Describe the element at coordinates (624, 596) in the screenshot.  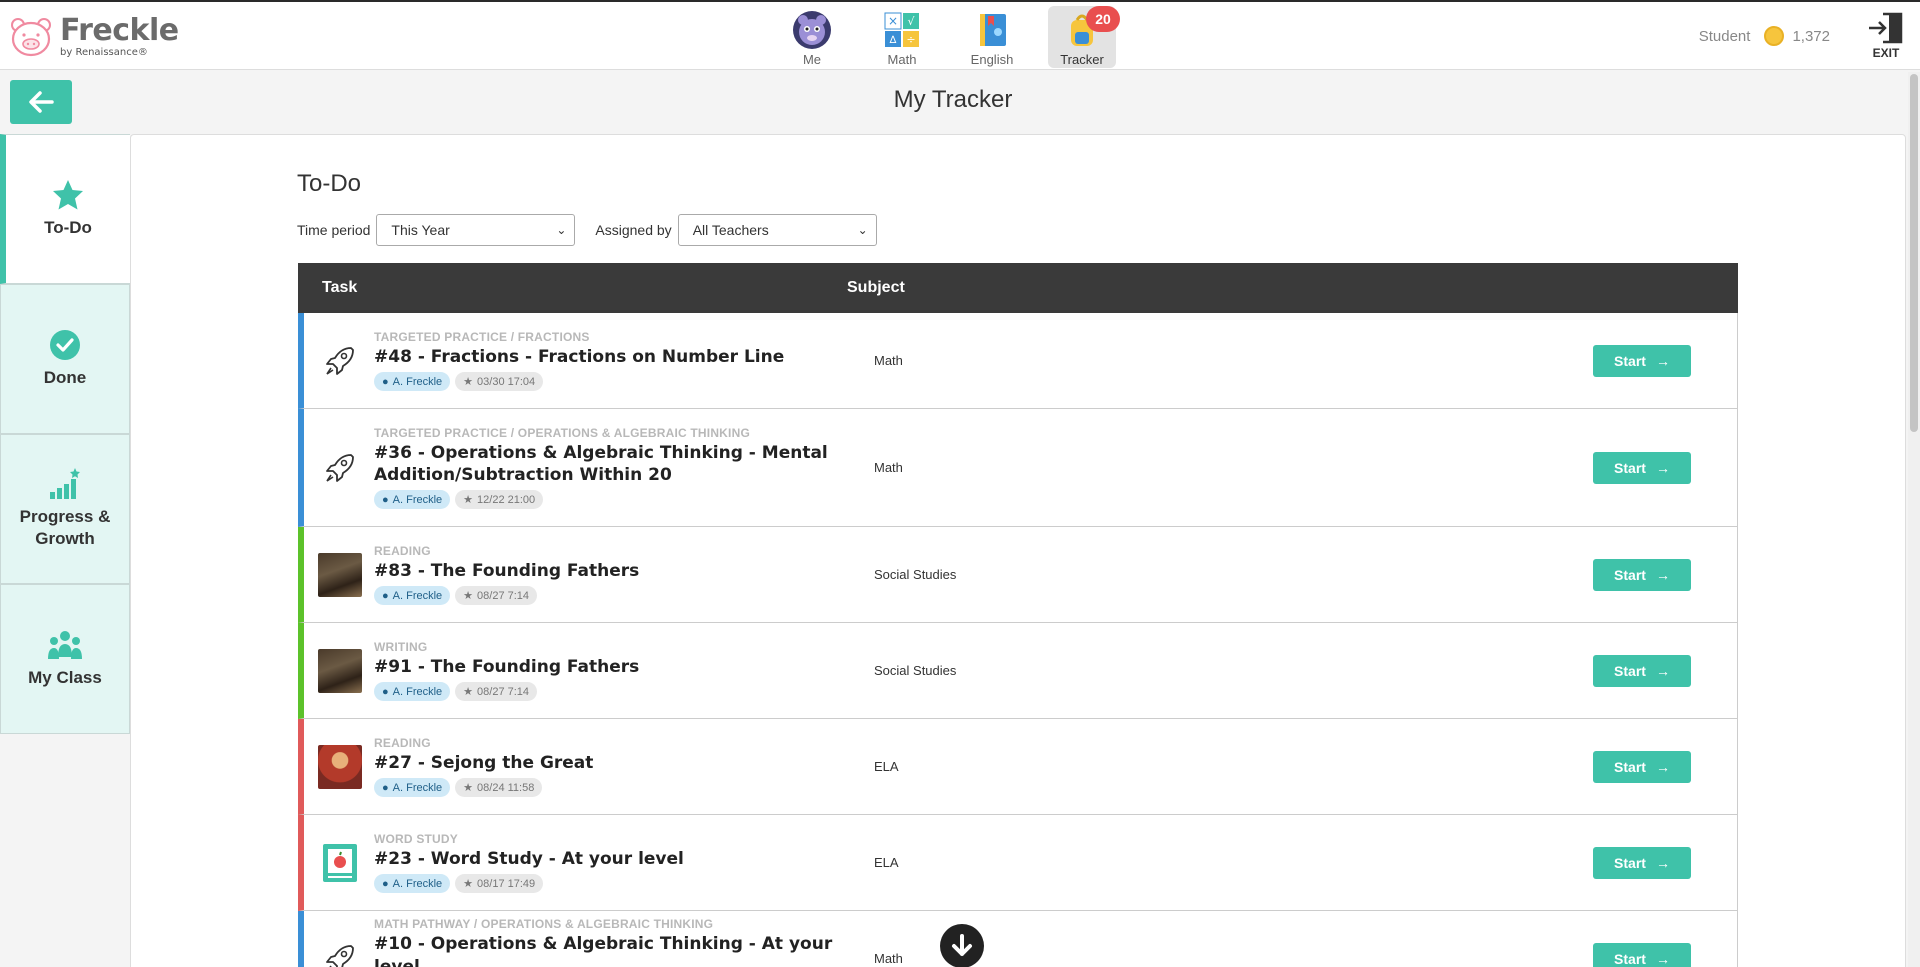
I see `task-chips: ● A. Freckle ★ 08/27 7:14` at that location.